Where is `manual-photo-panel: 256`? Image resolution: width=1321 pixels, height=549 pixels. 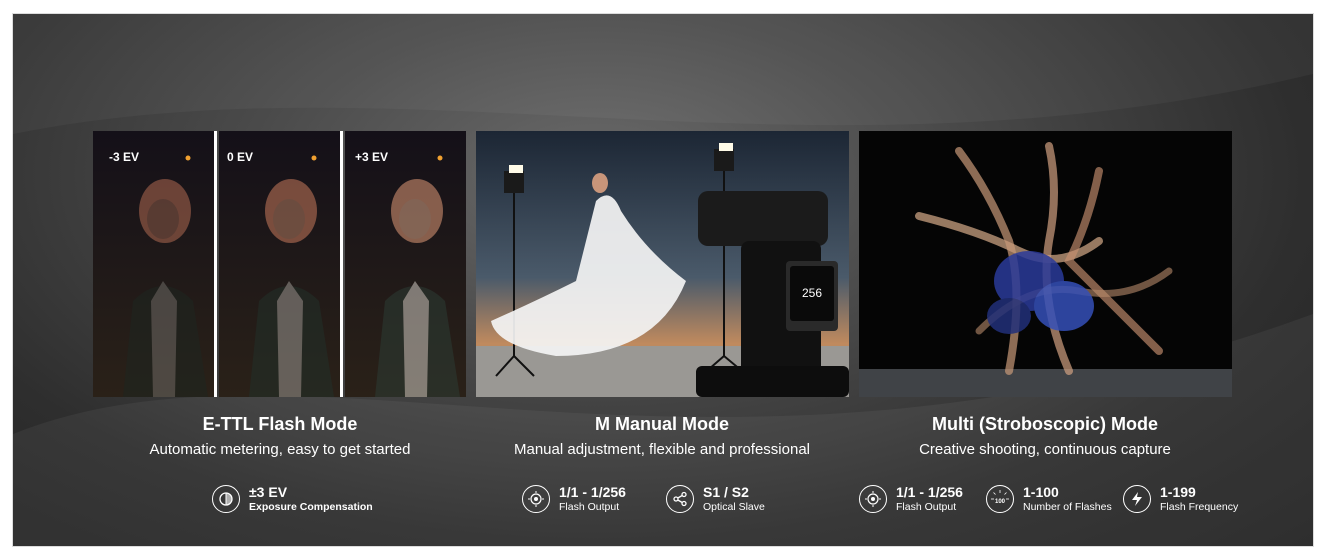 manual-photo-panel: 256 is located at coordinates (662, 264).